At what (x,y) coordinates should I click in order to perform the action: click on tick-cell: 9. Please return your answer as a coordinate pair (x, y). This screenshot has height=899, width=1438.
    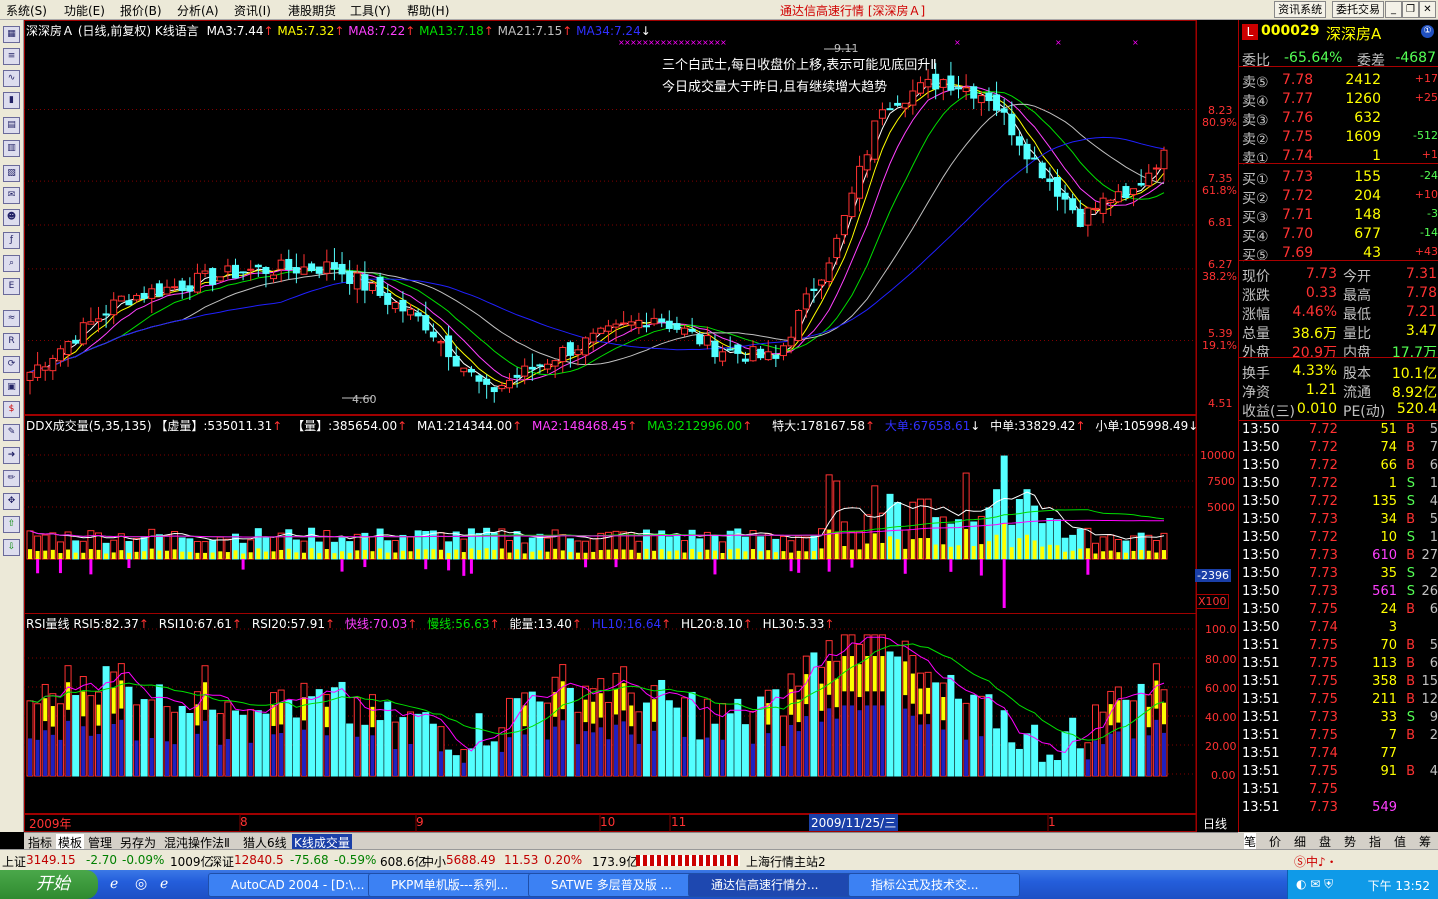
    Looking at the image, I should click on (1433, 717).